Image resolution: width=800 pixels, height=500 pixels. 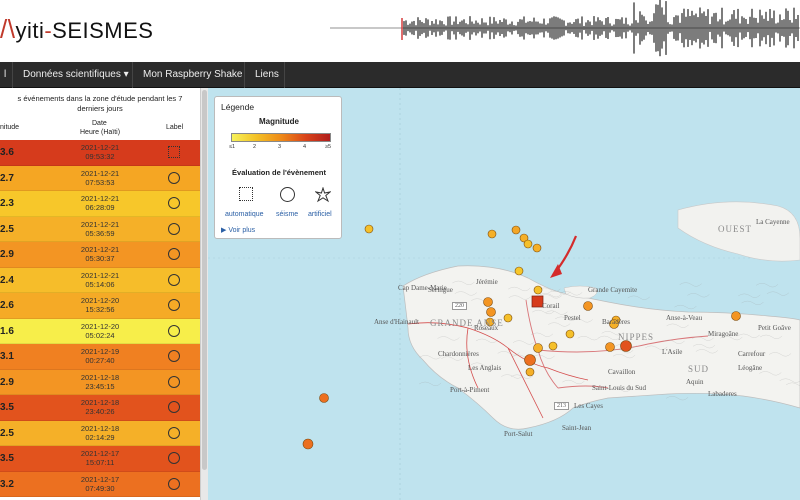 What do you see at coordinates (572, 318) in the screenshot?
I see `place-pestel: Pestel` at bounding box center [572, 318].